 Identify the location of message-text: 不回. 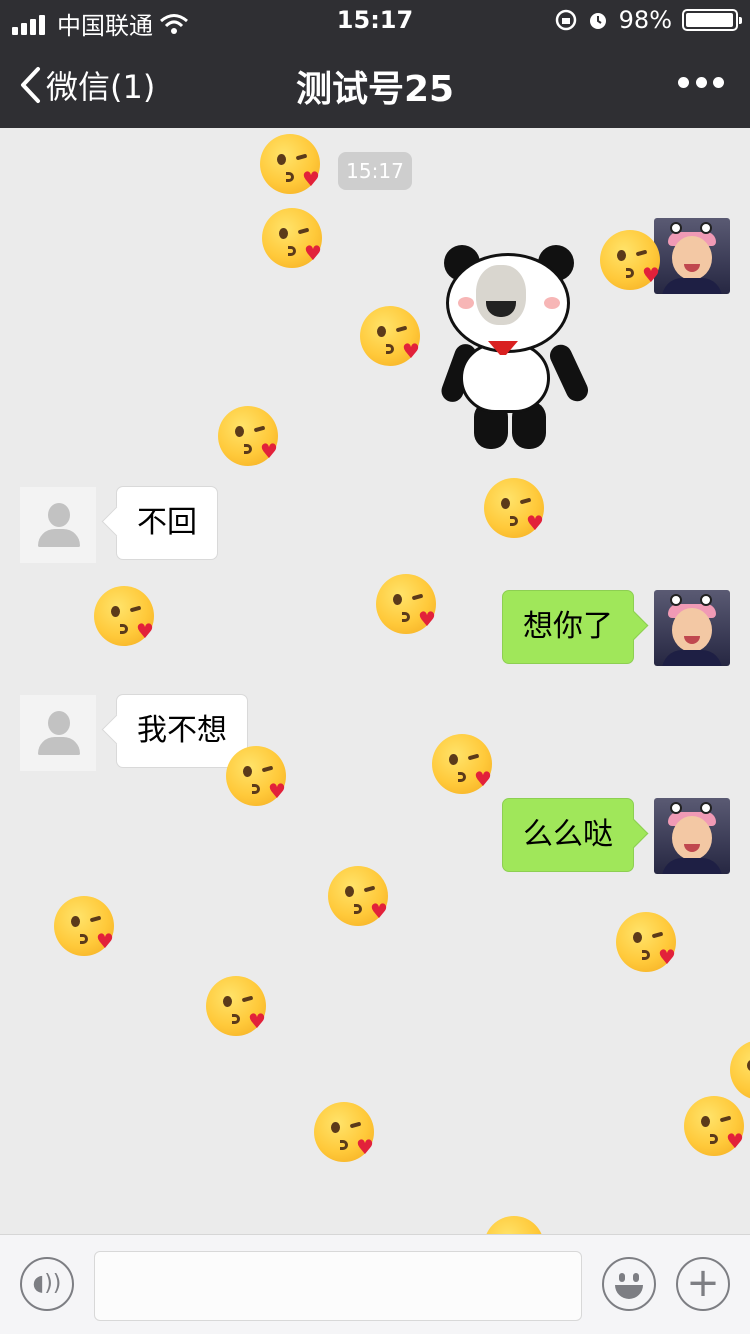
(167, 522).